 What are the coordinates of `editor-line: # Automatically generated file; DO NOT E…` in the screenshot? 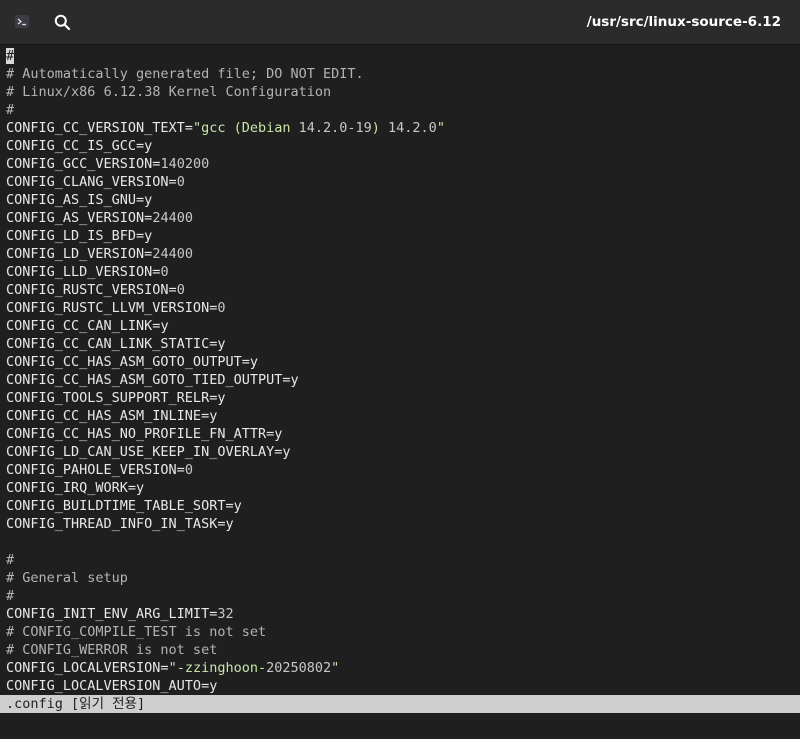 It's located at (185, 74).